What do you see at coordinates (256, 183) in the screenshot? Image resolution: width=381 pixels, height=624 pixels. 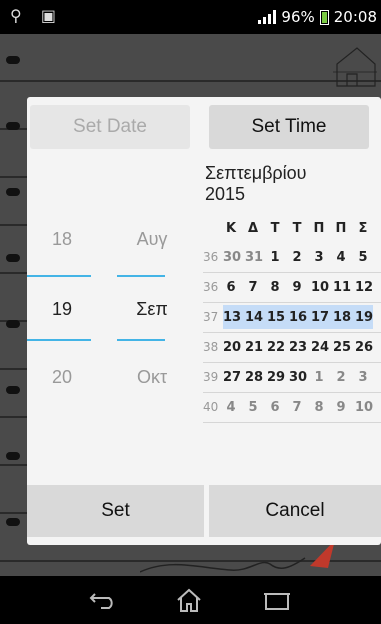 I see `calendar-month-title: Σεπτεμβρίου 2015` at bounding box center [256, 183].